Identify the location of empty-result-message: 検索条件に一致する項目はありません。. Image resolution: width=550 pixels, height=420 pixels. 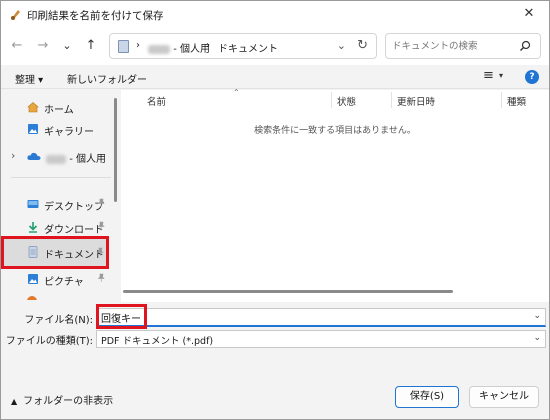
(335, 131).